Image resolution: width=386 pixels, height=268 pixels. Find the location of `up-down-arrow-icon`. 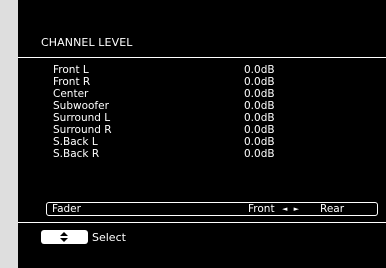

up-down-arrow-icon is located at coordinates (64, 237).